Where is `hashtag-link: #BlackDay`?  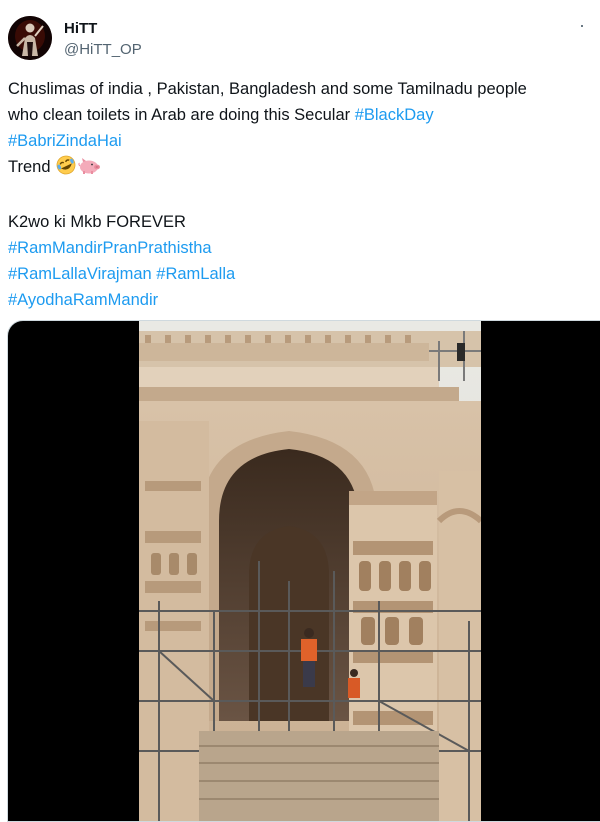 hashtag-link: #BlackDay is located at coordinates (394, 115).